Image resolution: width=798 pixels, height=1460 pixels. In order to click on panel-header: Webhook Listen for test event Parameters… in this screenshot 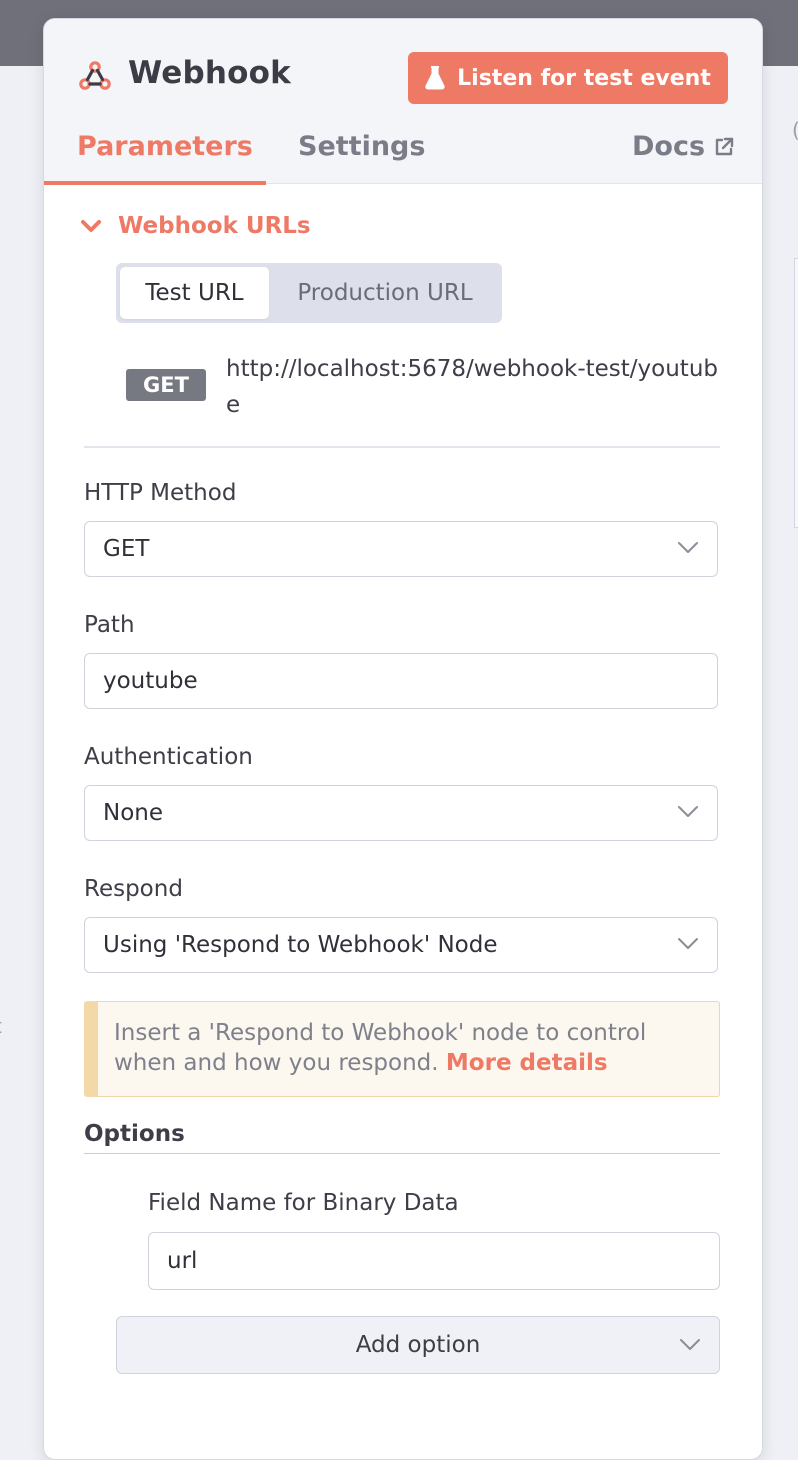, I will do `click(403, 102)`.